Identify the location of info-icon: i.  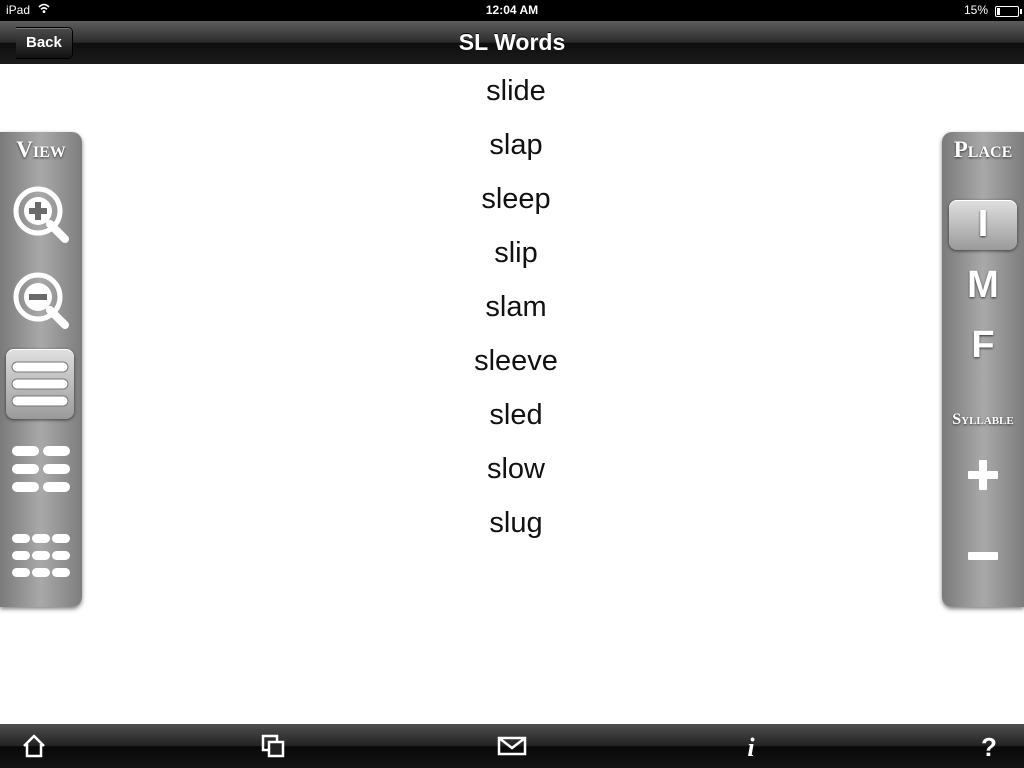
(751, 746).